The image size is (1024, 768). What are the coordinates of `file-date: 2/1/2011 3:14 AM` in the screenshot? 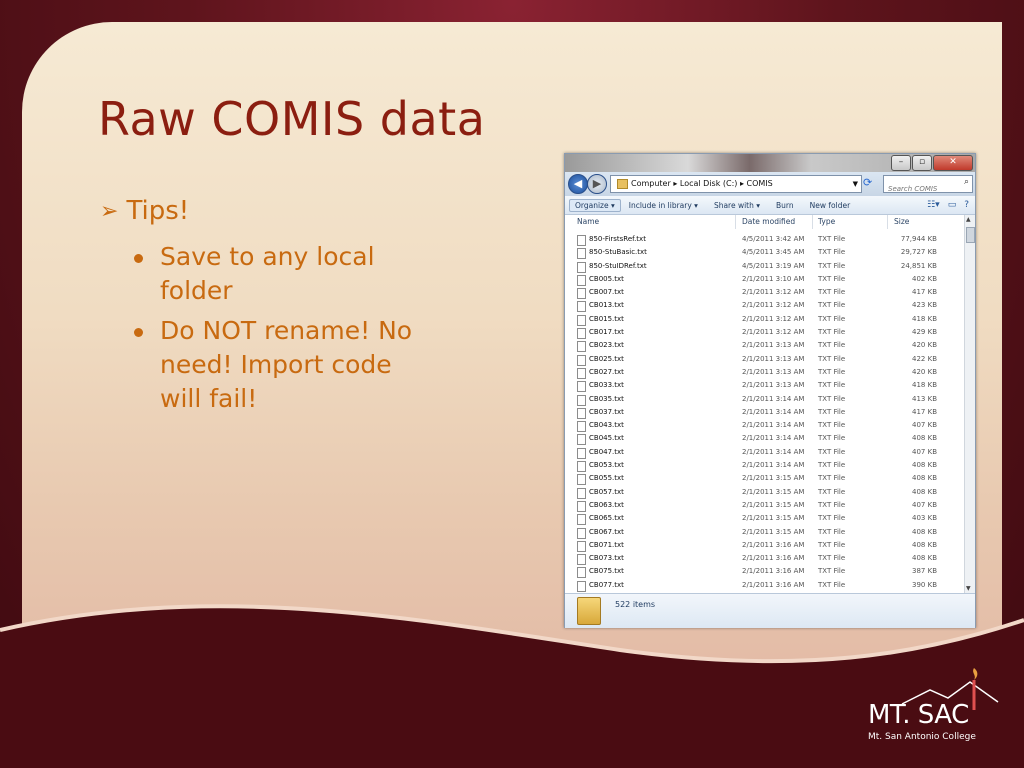 It's located at (773, 465).